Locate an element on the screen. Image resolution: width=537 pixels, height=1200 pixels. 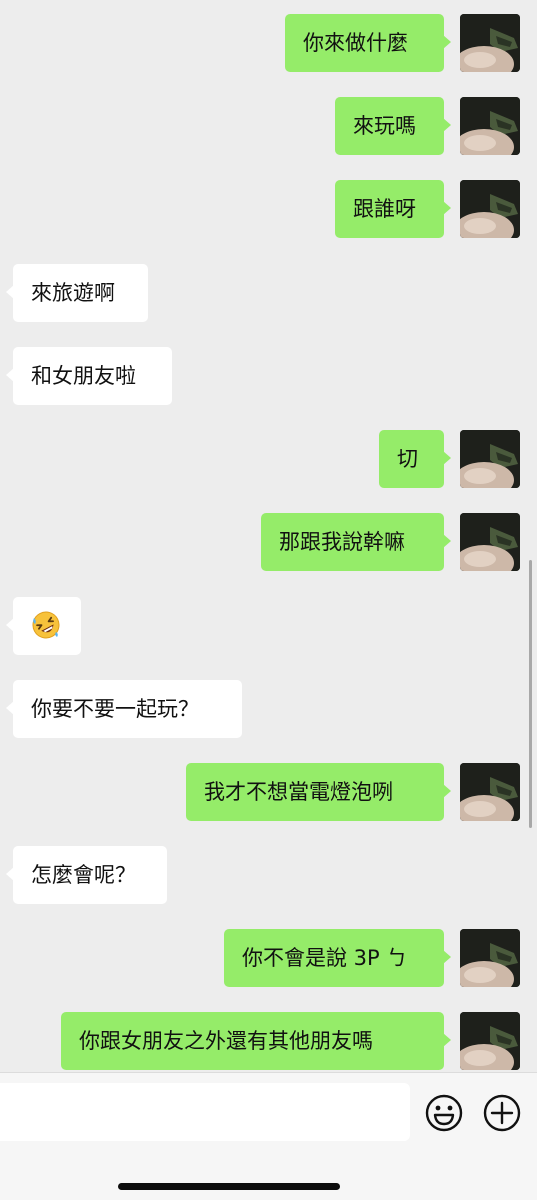
home-indicator is located at coordinates (229, 1186).